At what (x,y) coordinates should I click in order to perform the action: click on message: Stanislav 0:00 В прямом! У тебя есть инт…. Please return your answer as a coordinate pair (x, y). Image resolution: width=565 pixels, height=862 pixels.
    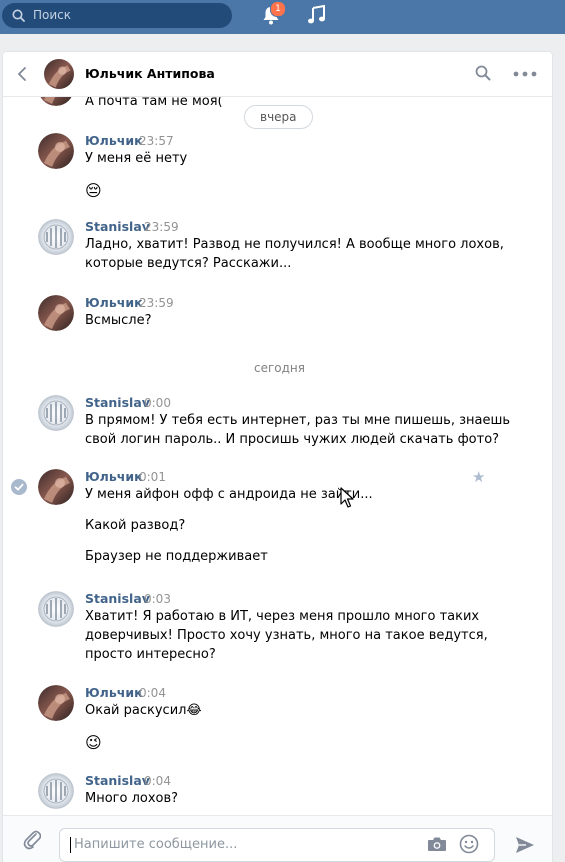
    Looking at the image, I should click on (277, 425).